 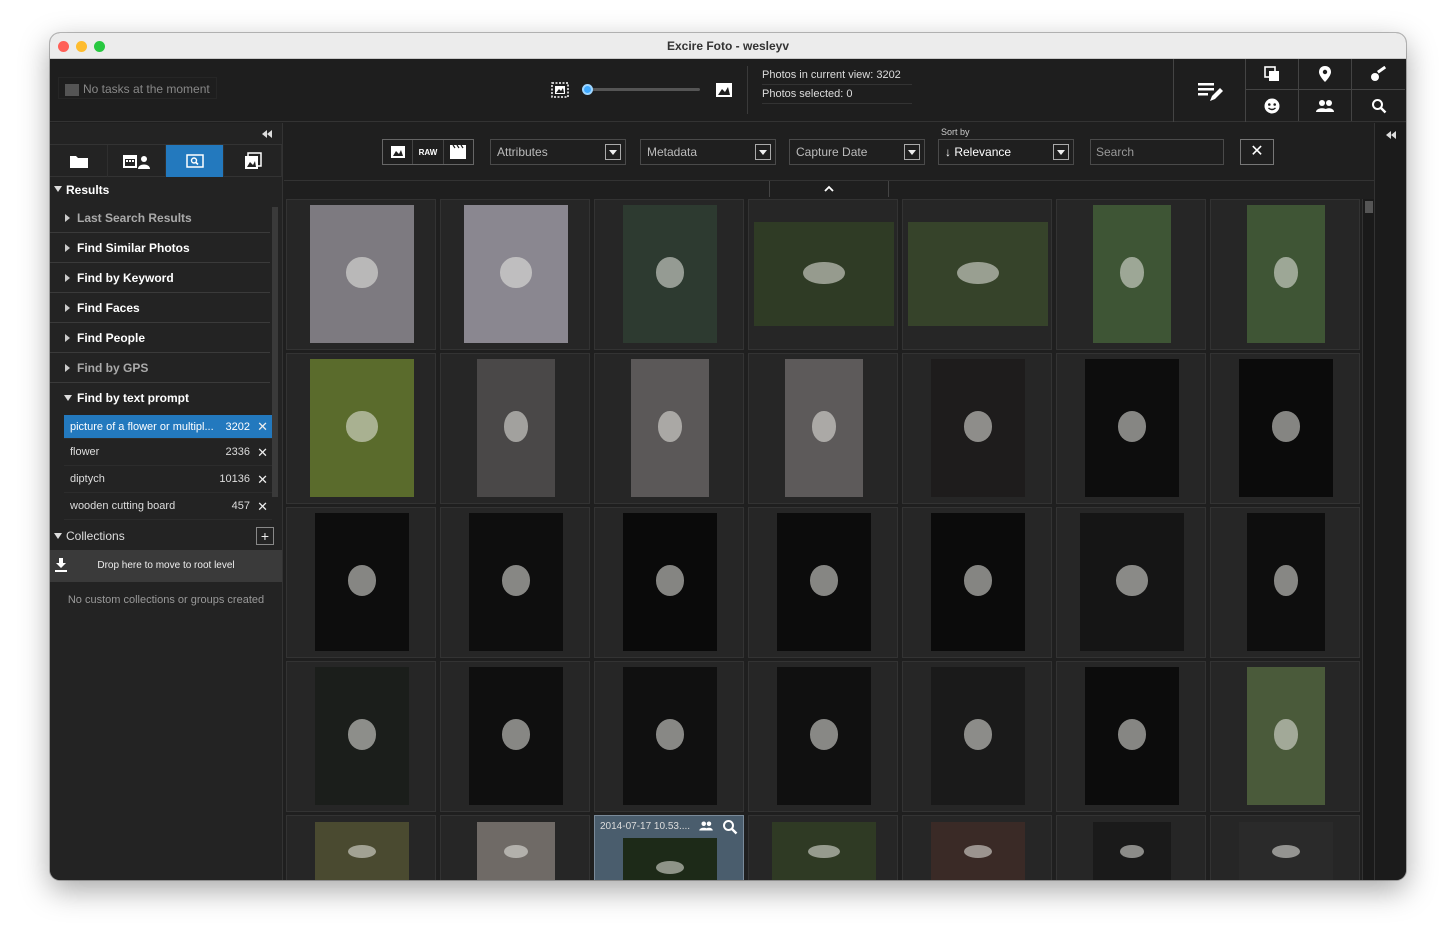 I want to click on tab-search, so click(x=195, y=161).